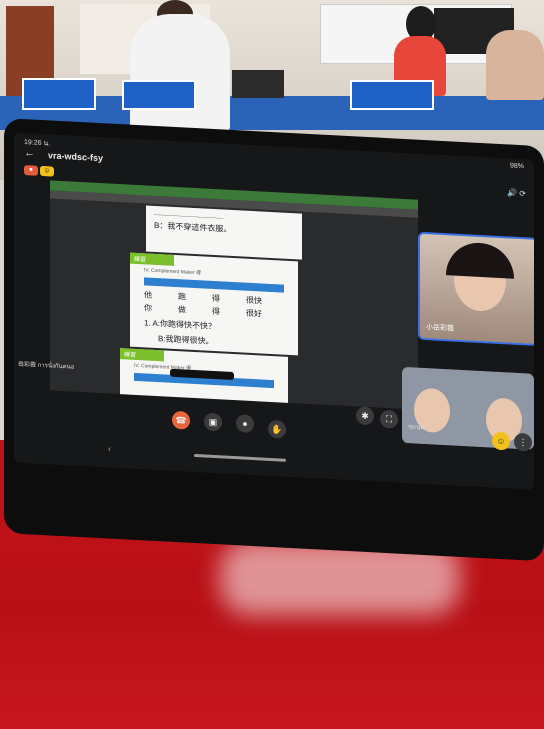  What do you see at coordinates (476, 288) in the screenshot?
I see `participant-tile-main: 小岳彩霞` at bounding box center [476, 288].